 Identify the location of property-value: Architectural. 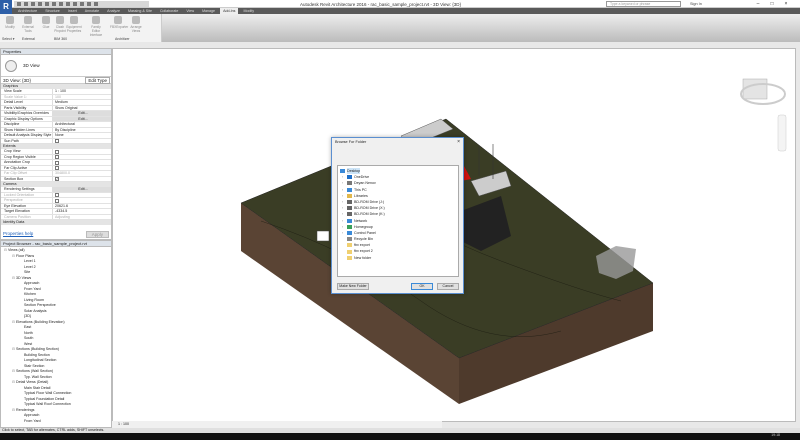
(82, 124).